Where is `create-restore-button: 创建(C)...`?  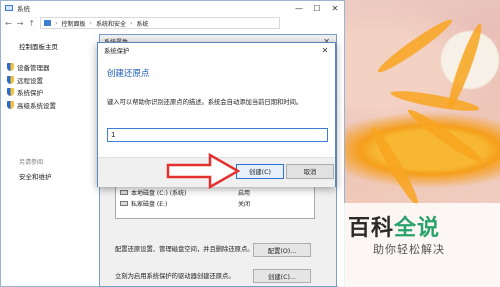 create-restore-button: 创建(C)... is located at coordinates (282, 276).